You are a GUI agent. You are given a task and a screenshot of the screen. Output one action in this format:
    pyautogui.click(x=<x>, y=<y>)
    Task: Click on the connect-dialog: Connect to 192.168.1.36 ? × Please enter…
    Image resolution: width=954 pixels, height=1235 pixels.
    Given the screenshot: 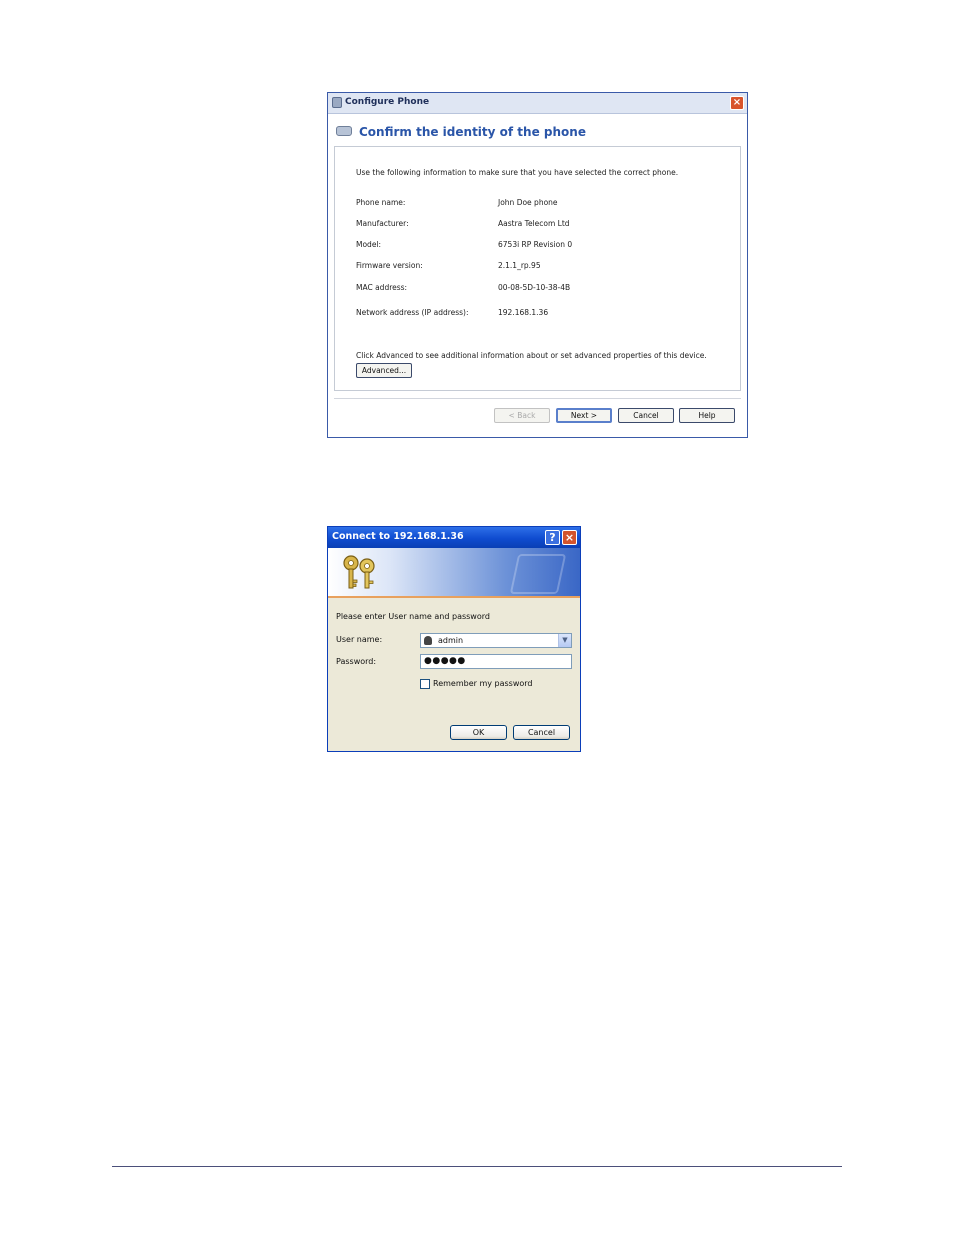 What is the action you would take?
    pyautogui.click(x=454, y=639)
    